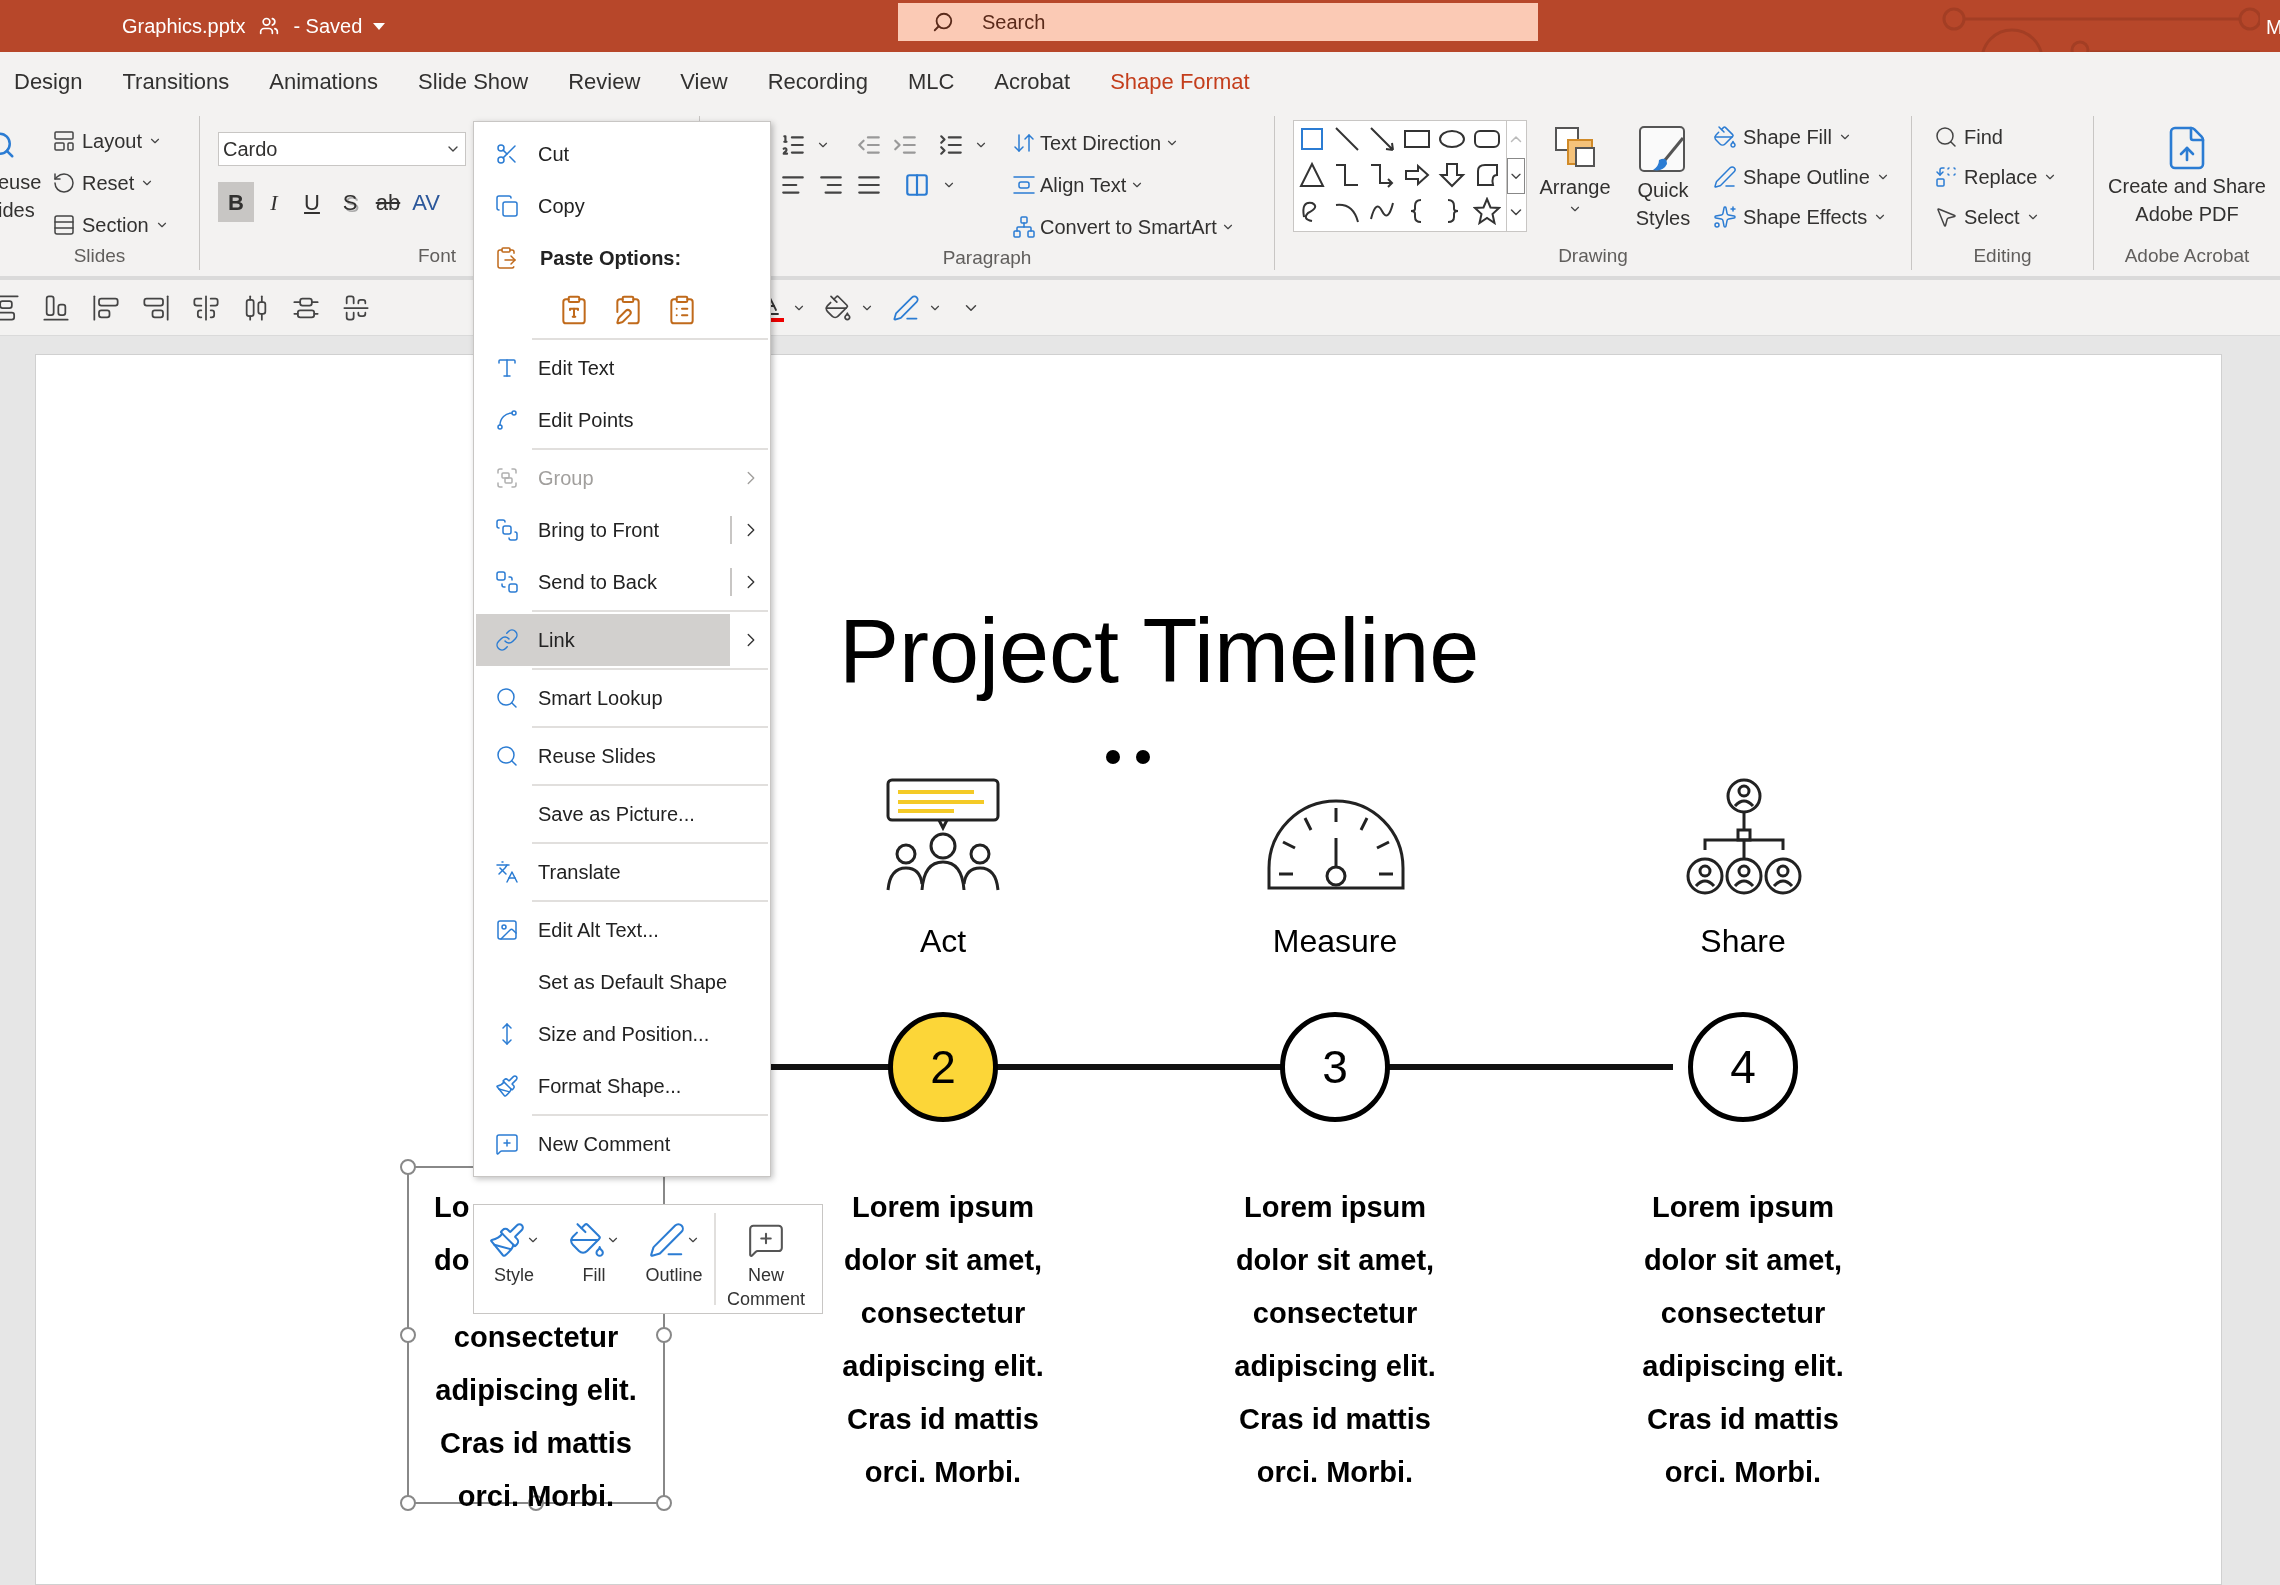 The width and height of the screenshot is (2280, 1585). Describe the element at coordinates (507, 420) in the screenshot. I see `edit-points-icon` at that location.